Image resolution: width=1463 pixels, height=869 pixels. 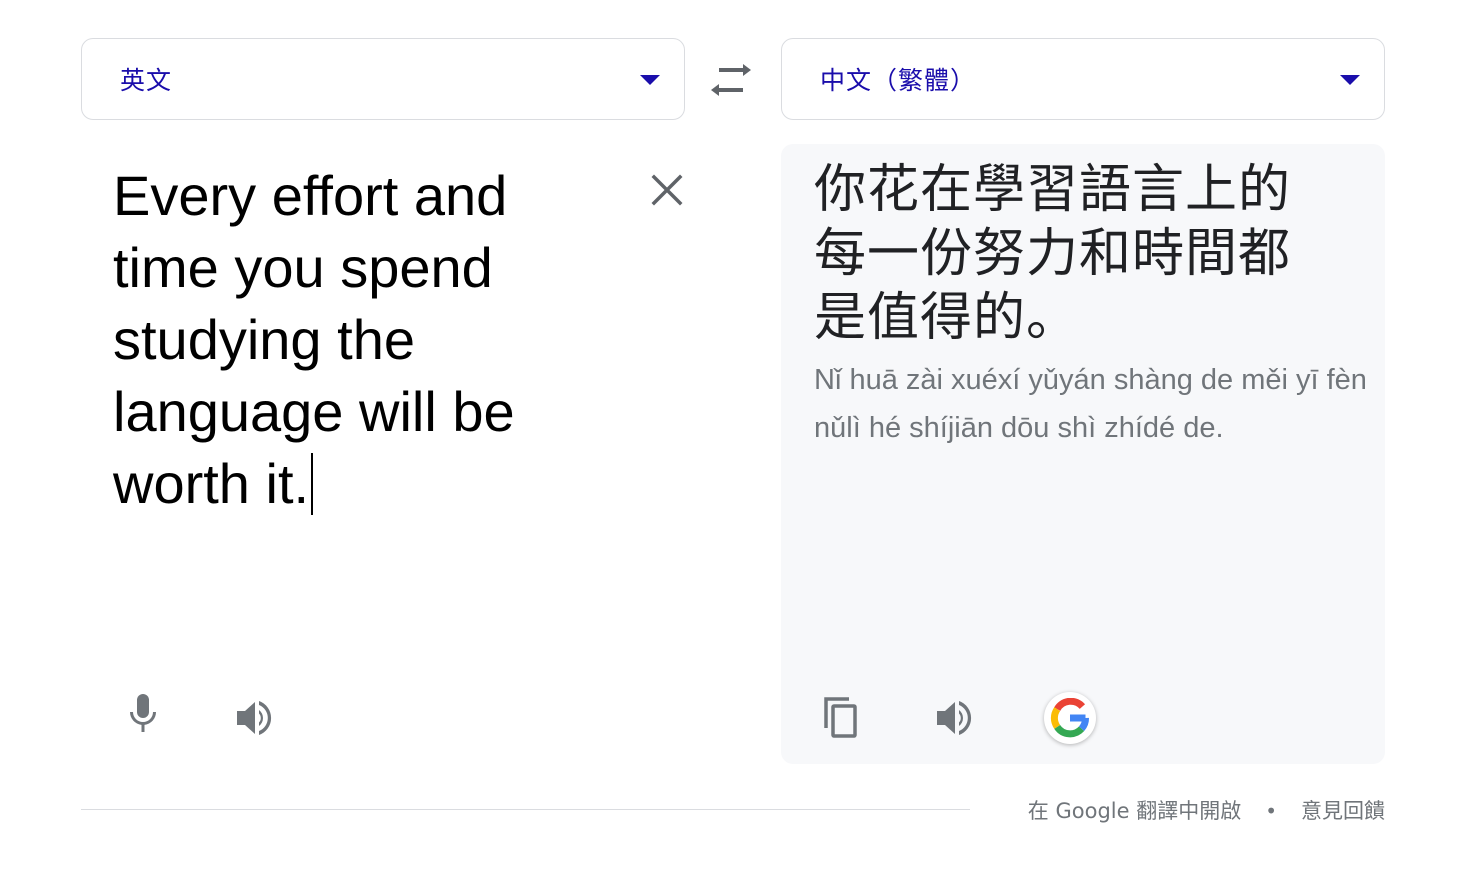 What do you see at coordinates (525, 809) in the screenshot?
I see `footer-divider` at bounding box center [525, 809].